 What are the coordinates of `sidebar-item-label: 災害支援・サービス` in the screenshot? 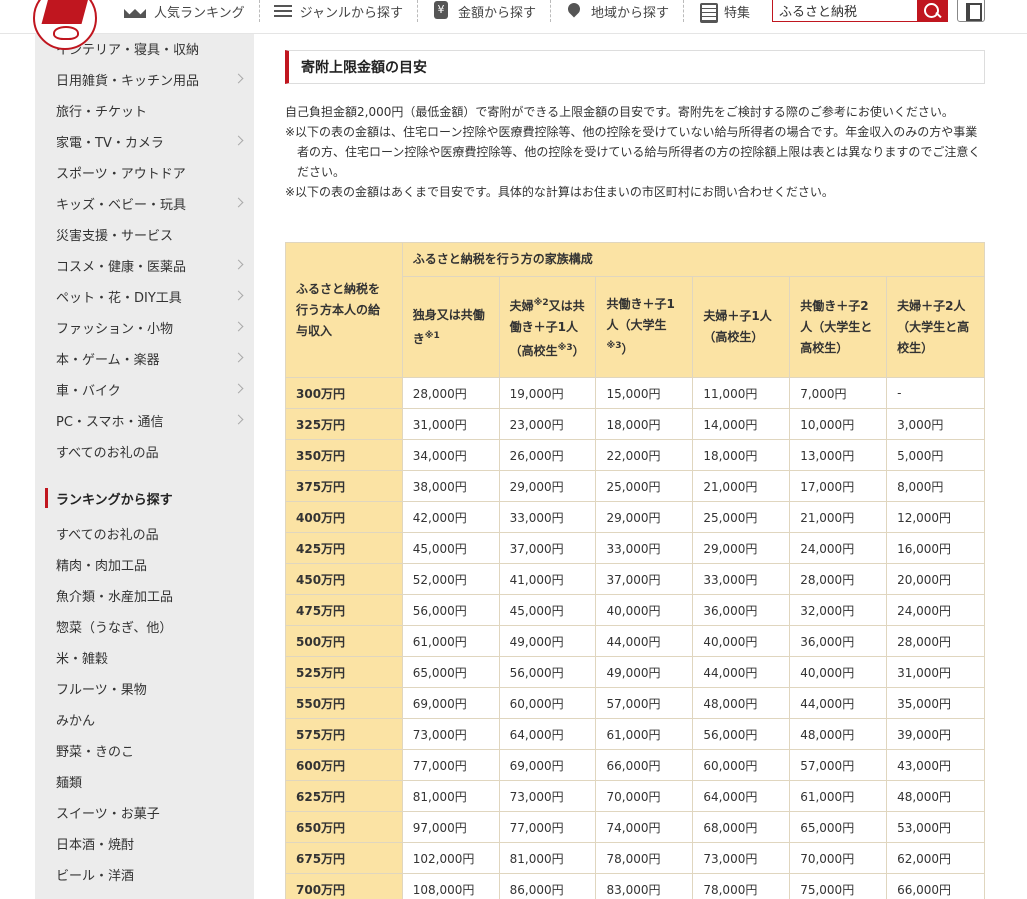 It's located at (115, 236).